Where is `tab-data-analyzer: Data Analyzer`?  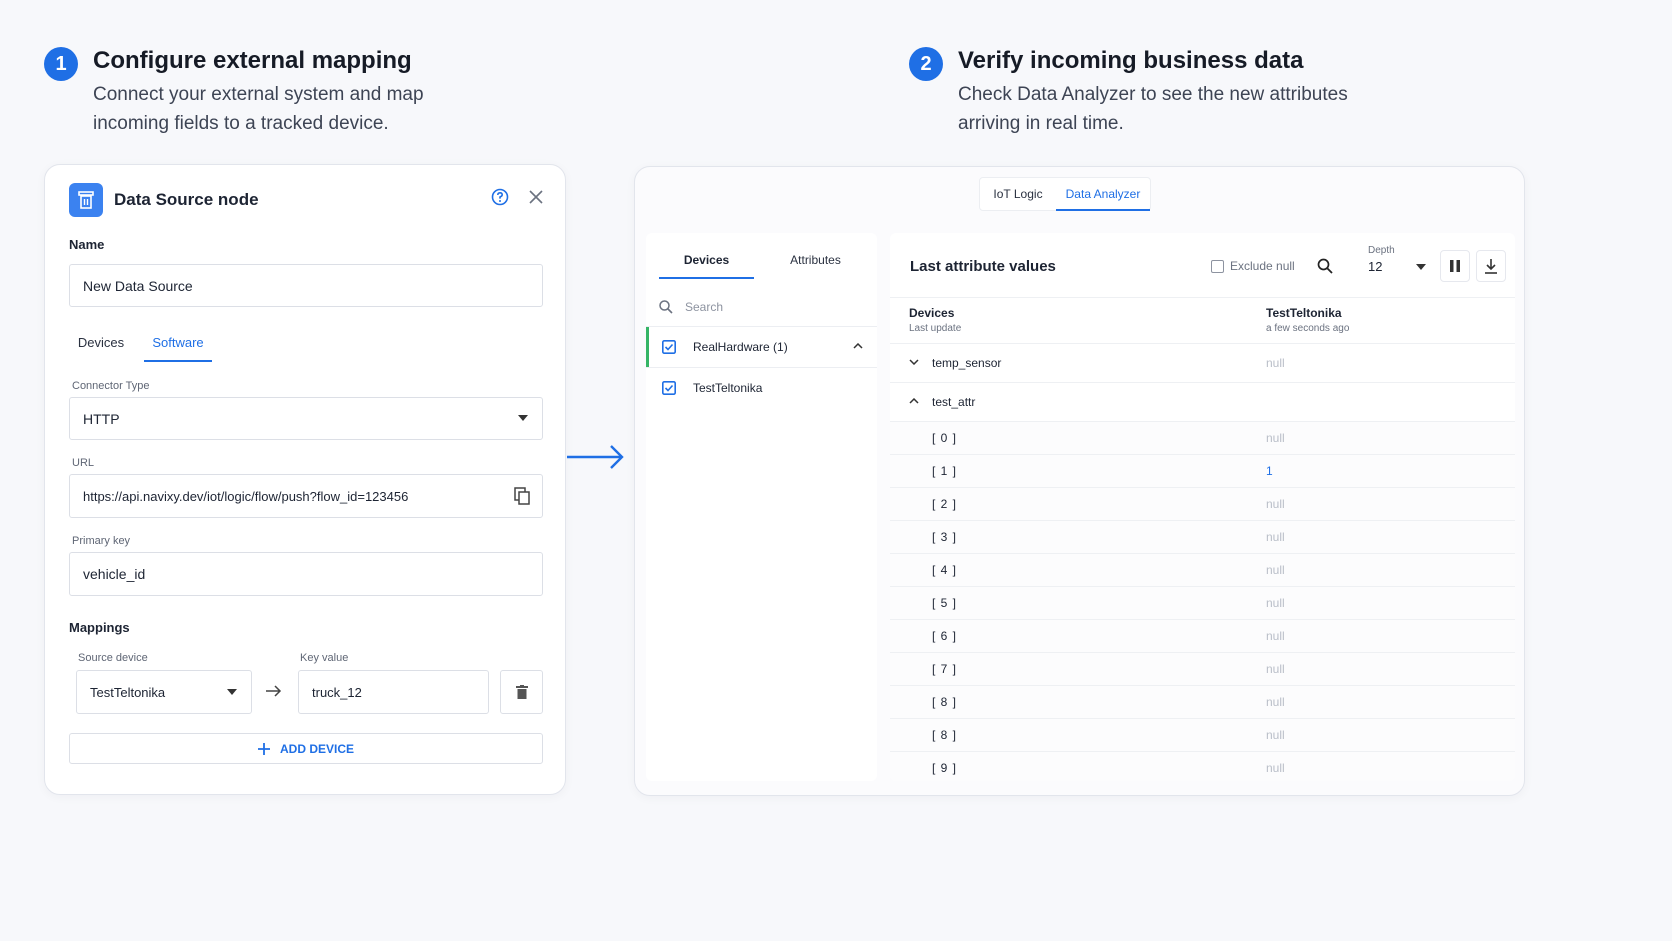 tab-data-analyzer: Data Analyzer is located at coordinates (1103, 199).